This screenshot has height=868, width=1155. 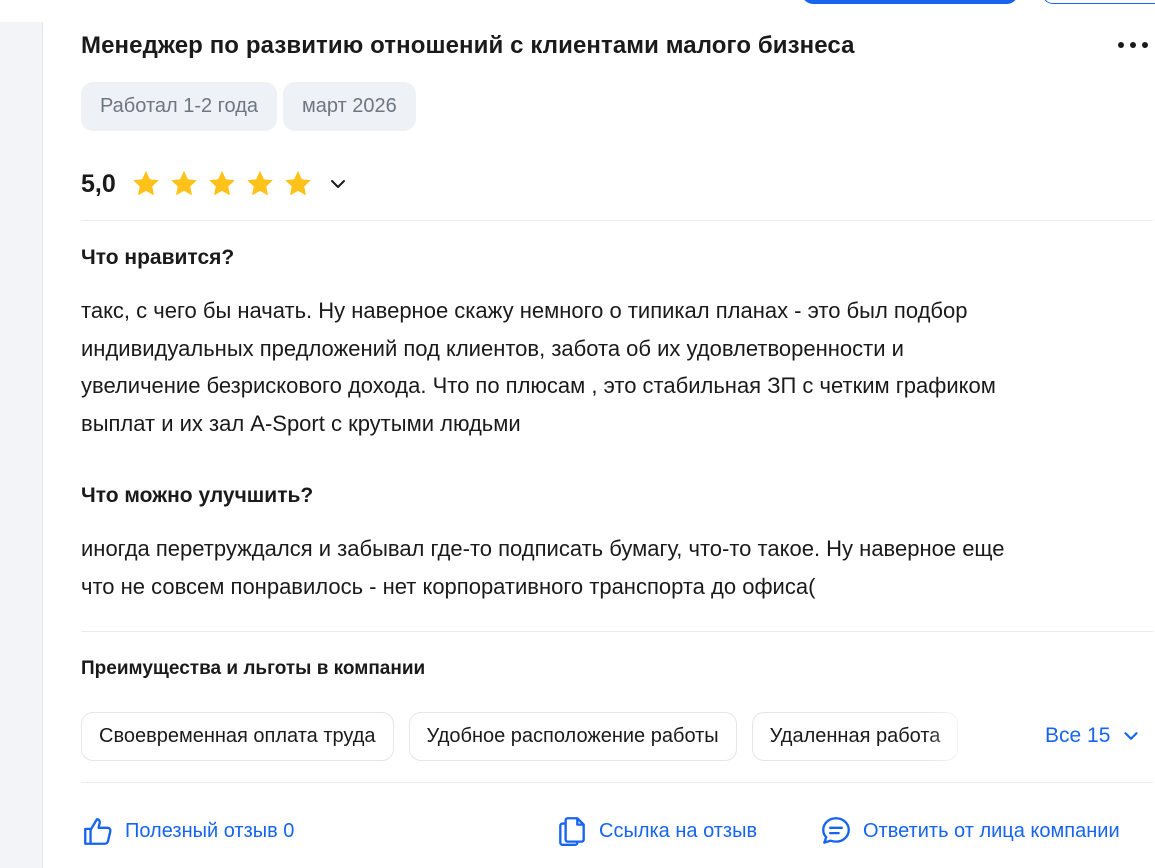 I want to click on copy-link-label: Ссылка на отзыв, so click(x=678, y=830).